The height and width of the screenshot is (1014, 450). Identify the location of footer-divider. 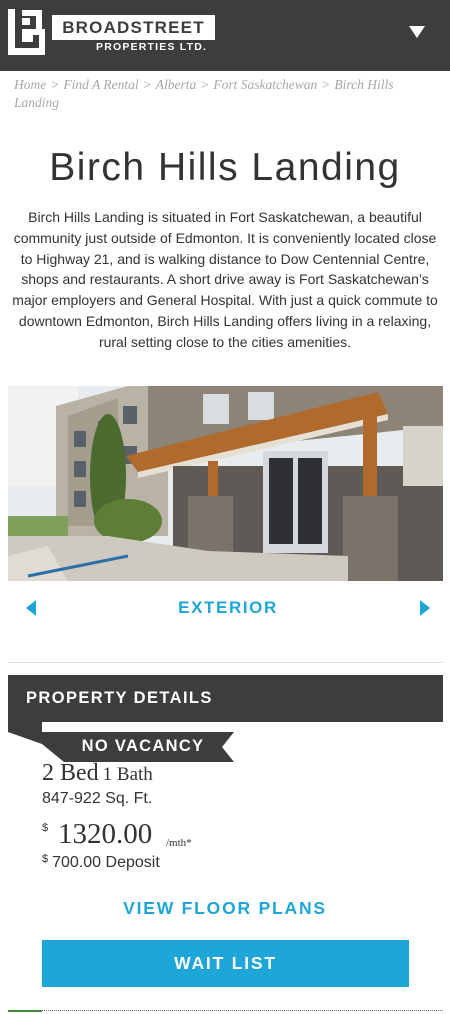
(225, 1010).